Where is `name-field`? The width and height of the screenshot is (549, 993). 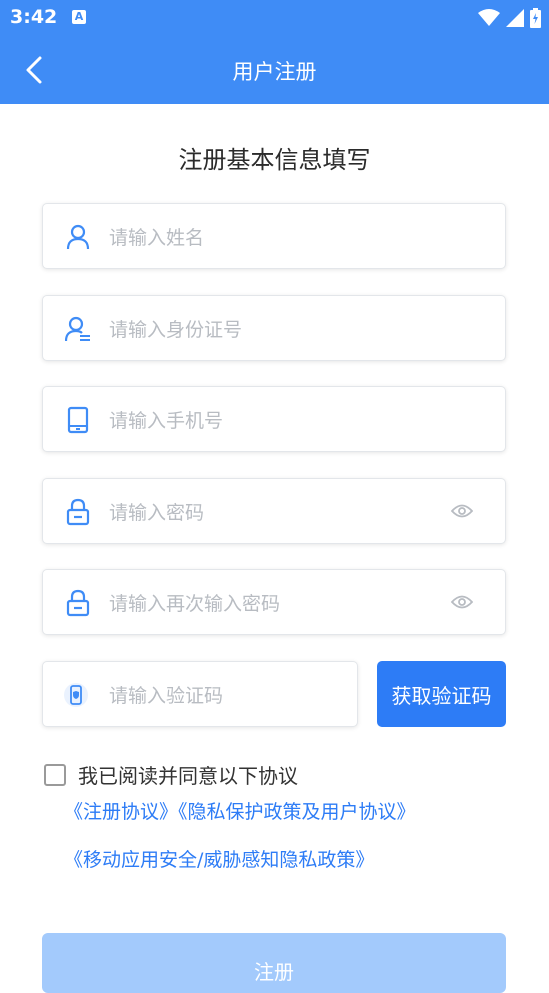
name-field is located at coordinates (274, 236).